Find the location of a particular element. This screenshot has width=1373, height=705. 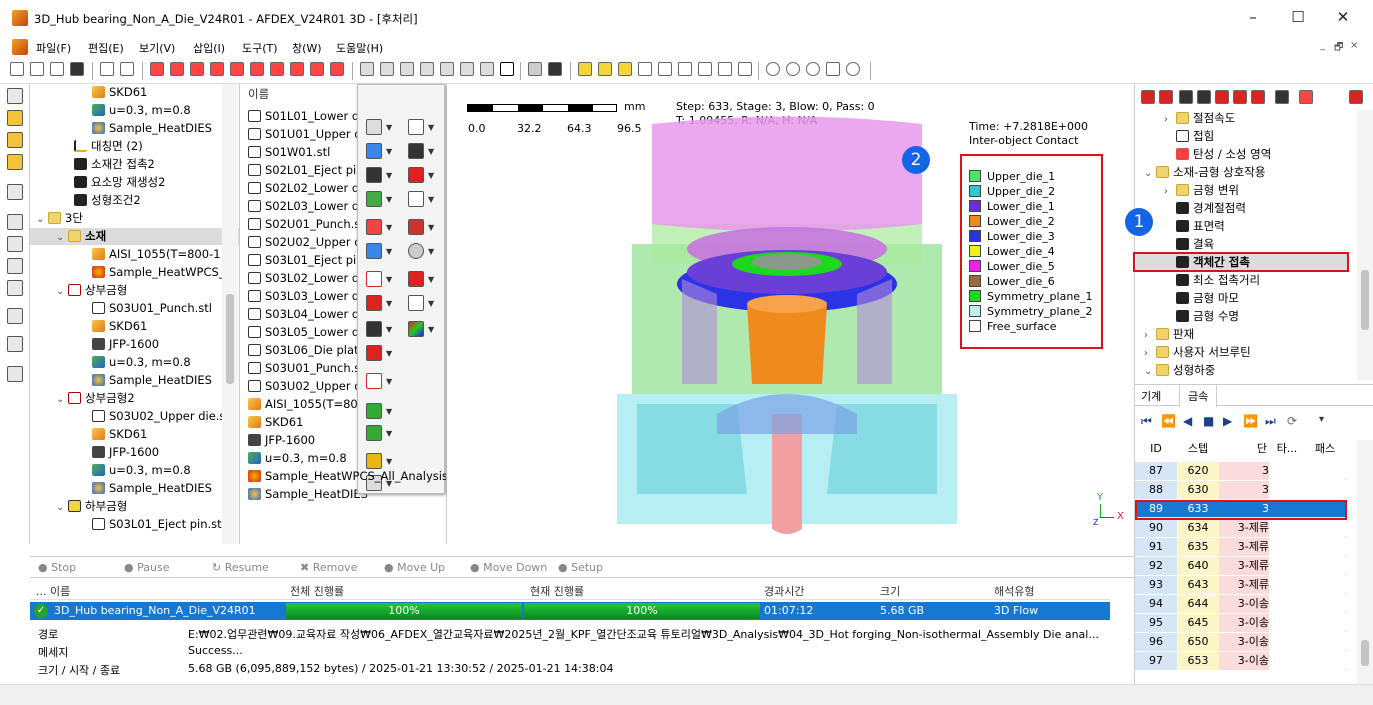

process-icon is located at coordinates (15, 118).